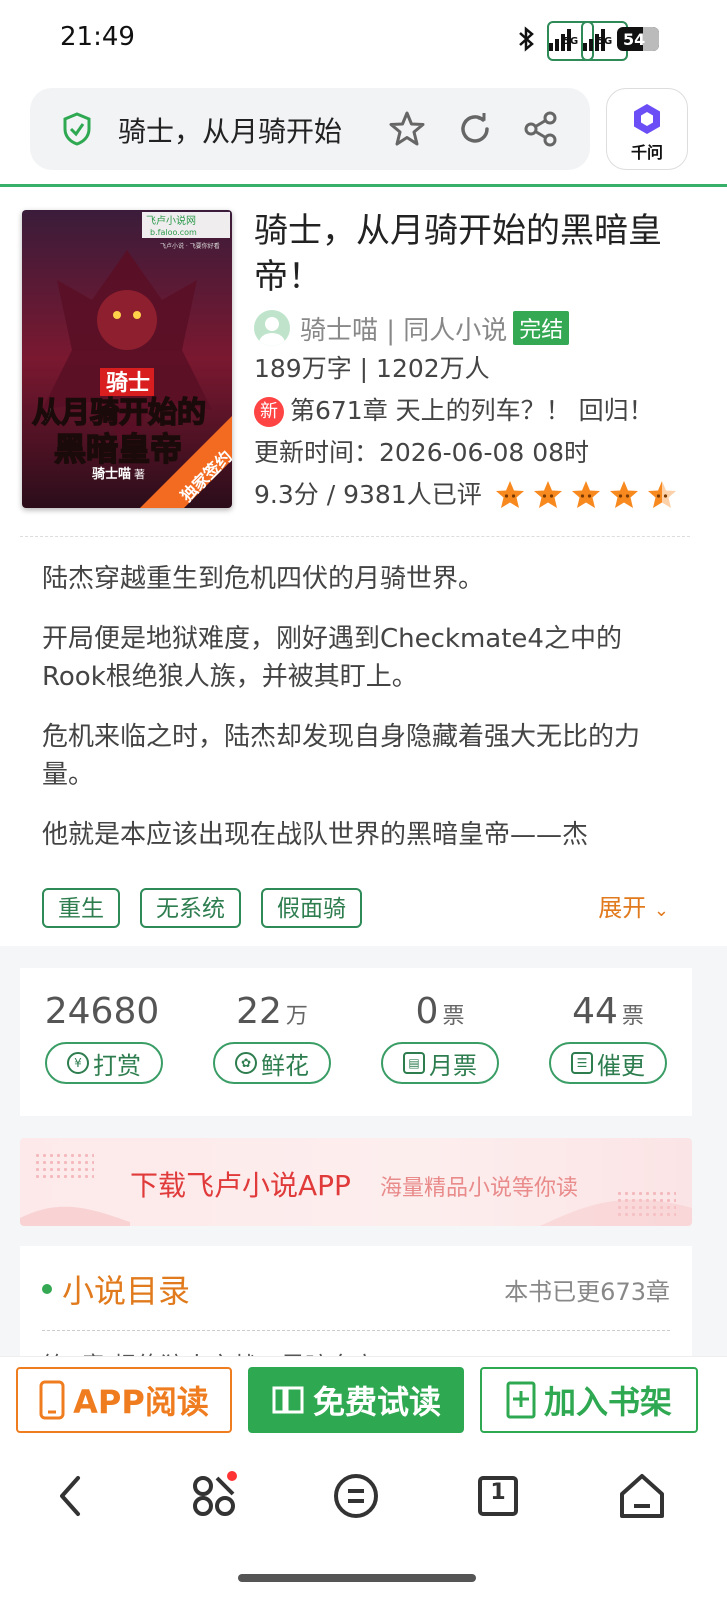  Describe the element at coordinates (47, 1289) in the screenshot. I see `section-dot` at that location.